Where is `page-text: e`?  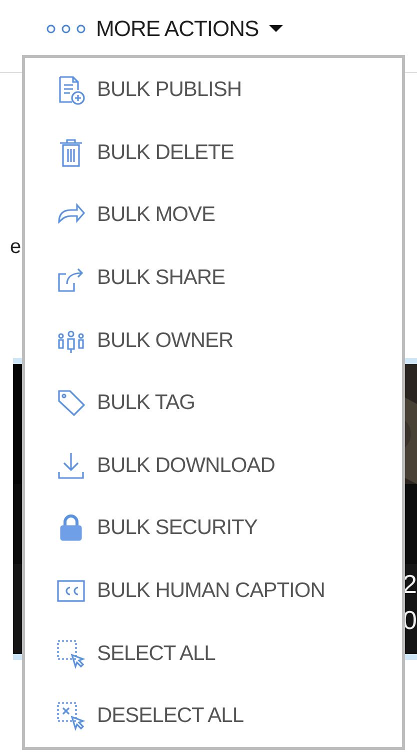
page-text: e is located at coordinates (16, 247).